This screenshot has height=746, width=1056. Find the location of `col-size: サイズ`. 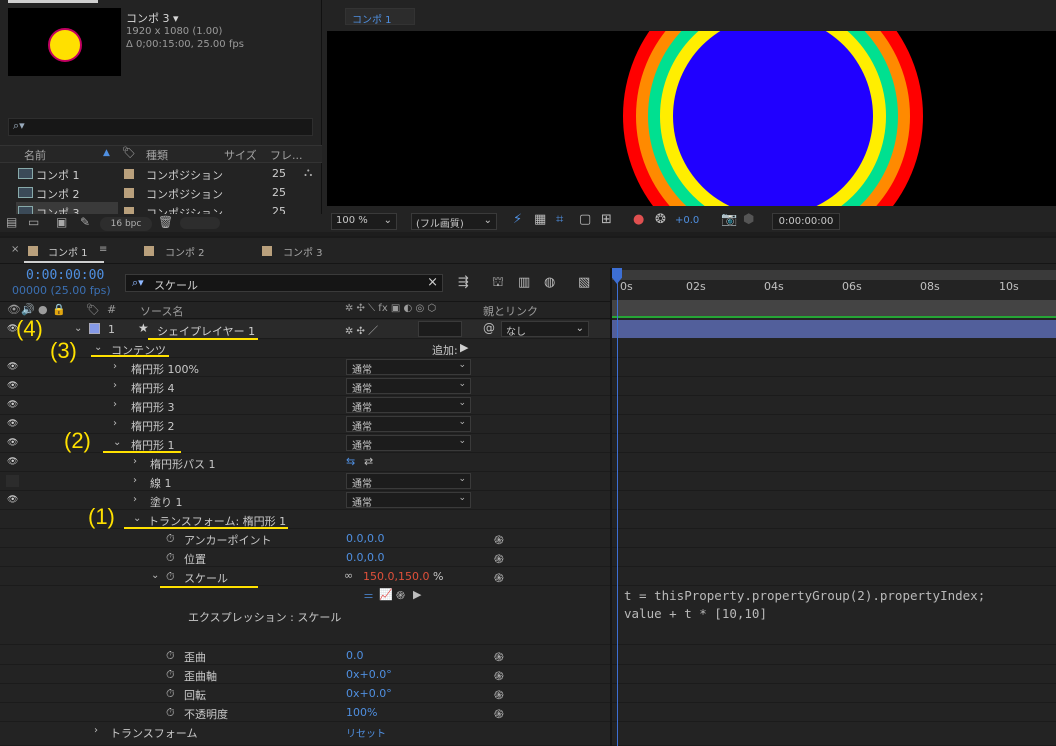

col-size: サイズ is located at coordinates (240, 155).